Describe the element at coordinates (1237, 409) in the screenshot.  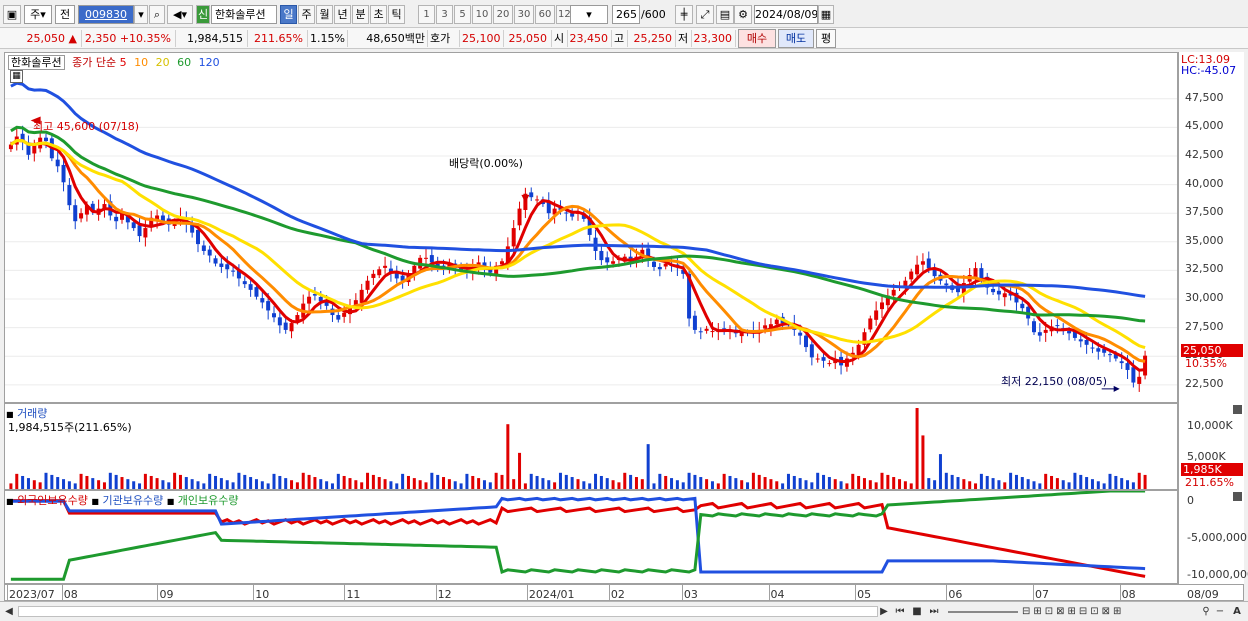
I see `panel-close-icon` at that location.